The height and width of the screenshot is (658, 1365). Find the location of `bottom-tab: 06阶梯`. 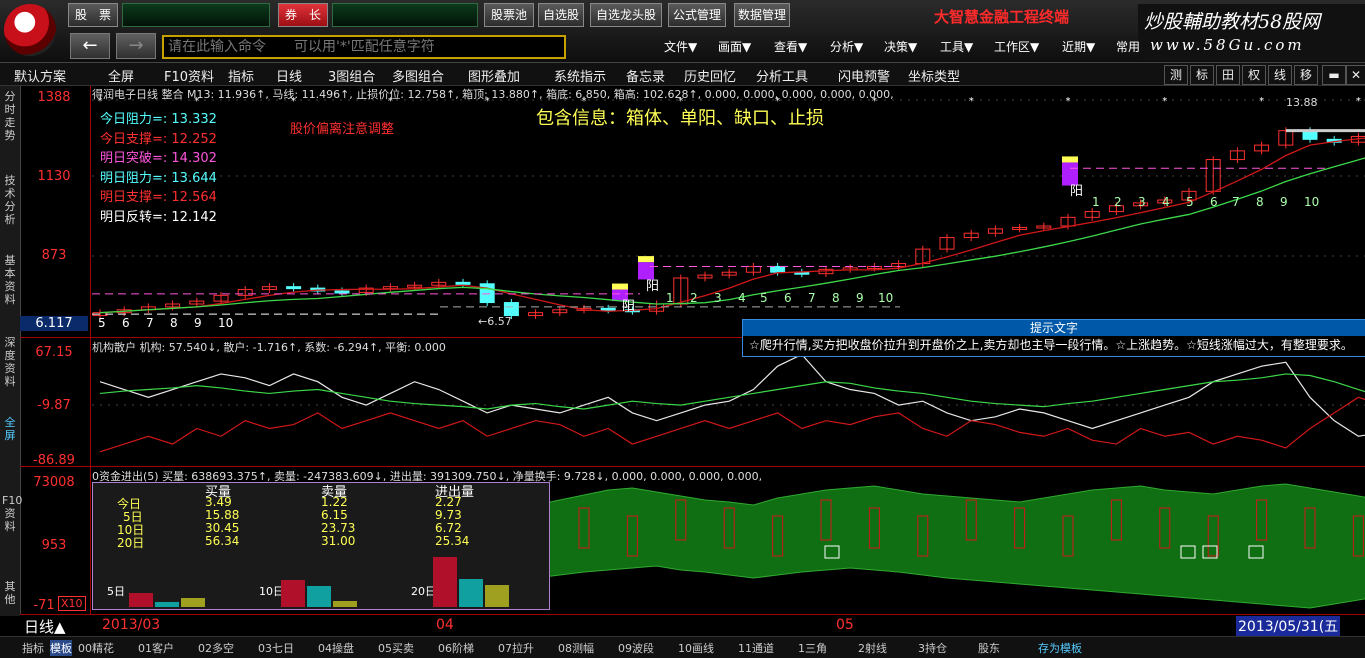

bottom-tab: 06阶梯 is located at coordinates (456, 648).